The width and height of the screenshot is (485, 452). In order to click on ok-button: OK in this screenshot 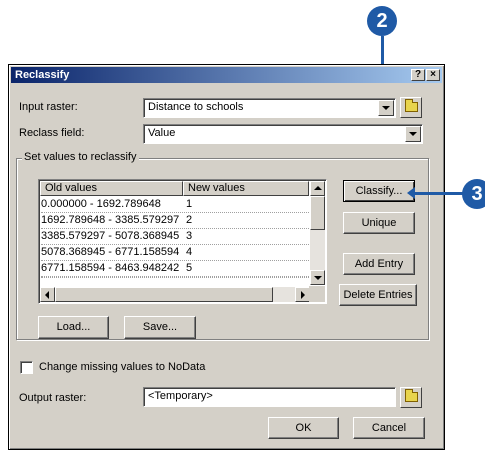, I will do `click(303, 428)`.